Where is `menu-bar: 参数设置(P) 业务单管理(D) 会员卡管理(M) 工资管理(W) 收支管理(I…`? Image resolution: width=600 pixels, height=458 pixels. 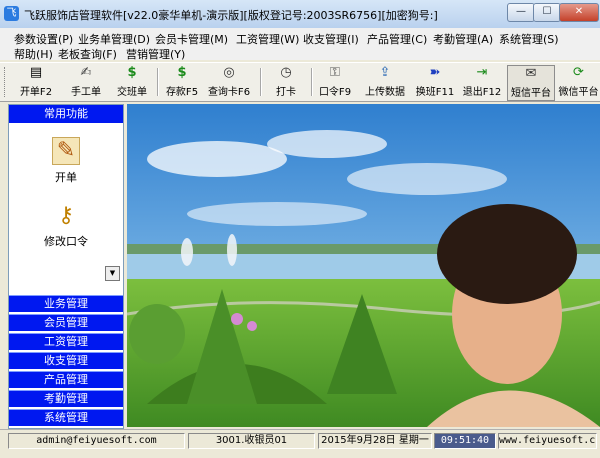 menu-bar: 参数设置(P) 业务单管理(D) 会员卡管理(M) 工资管理(W) 收支管理(I… is located at coordinates (300, 45).